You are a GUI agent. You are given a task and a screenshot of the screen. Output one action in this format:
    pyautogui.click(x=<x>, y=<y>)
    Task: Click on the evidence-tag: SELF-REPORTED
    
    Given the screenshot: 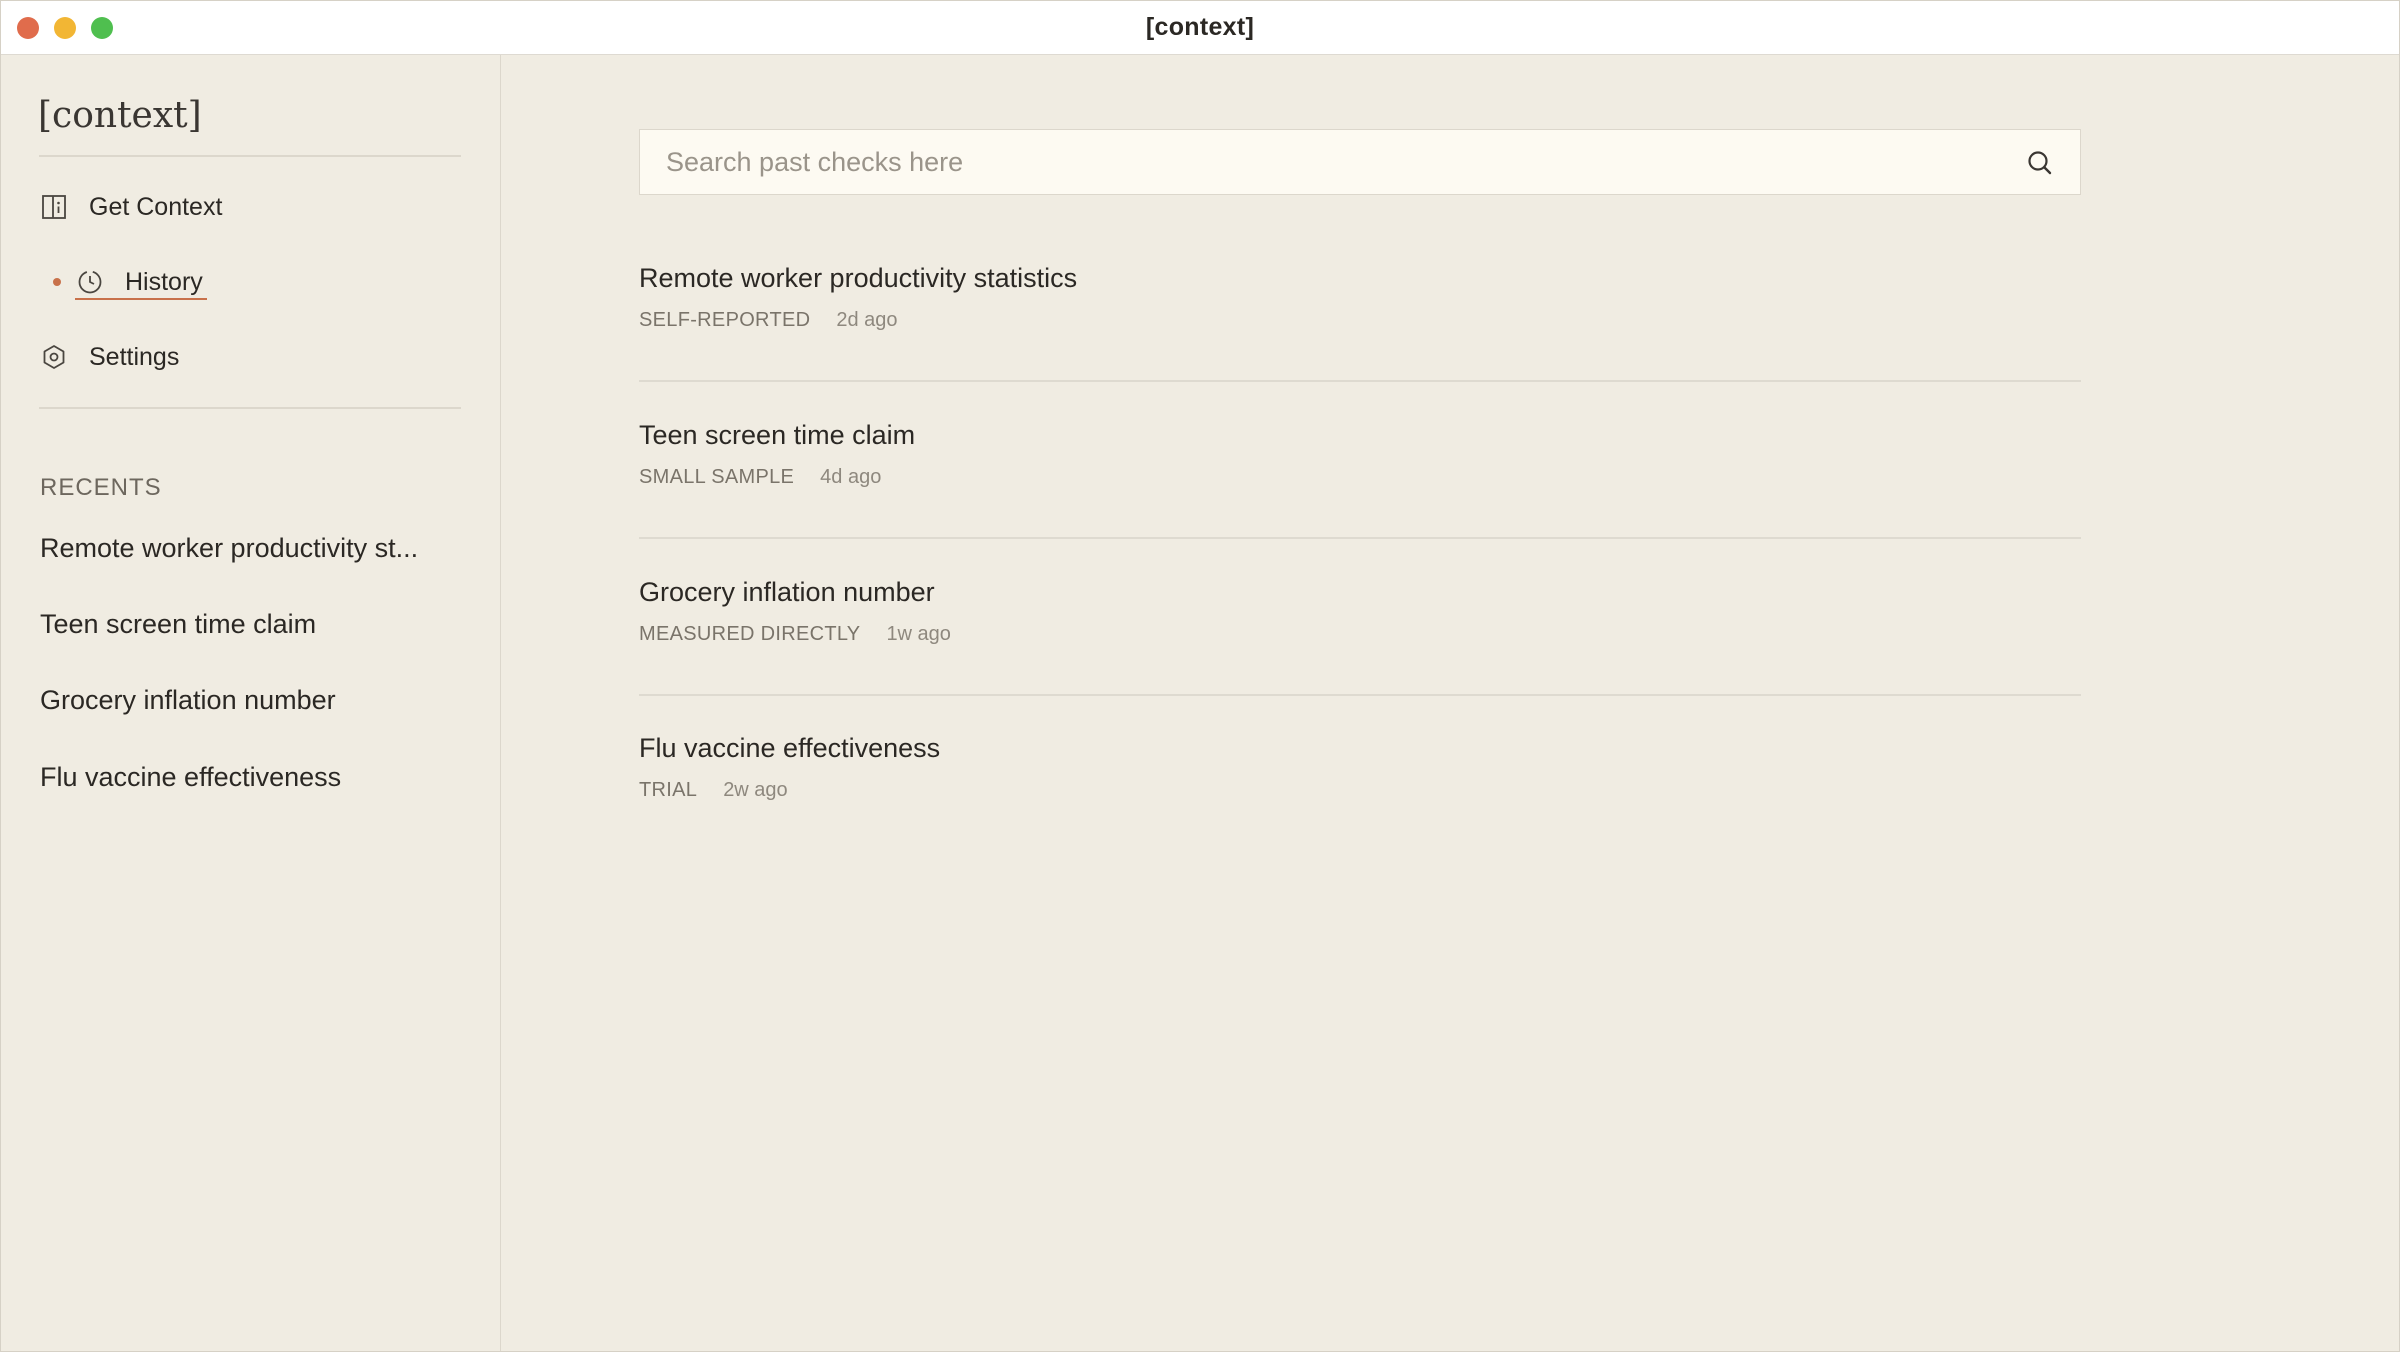 What is the action you would take?
    pyautogui.click(x=725, y=320)
    